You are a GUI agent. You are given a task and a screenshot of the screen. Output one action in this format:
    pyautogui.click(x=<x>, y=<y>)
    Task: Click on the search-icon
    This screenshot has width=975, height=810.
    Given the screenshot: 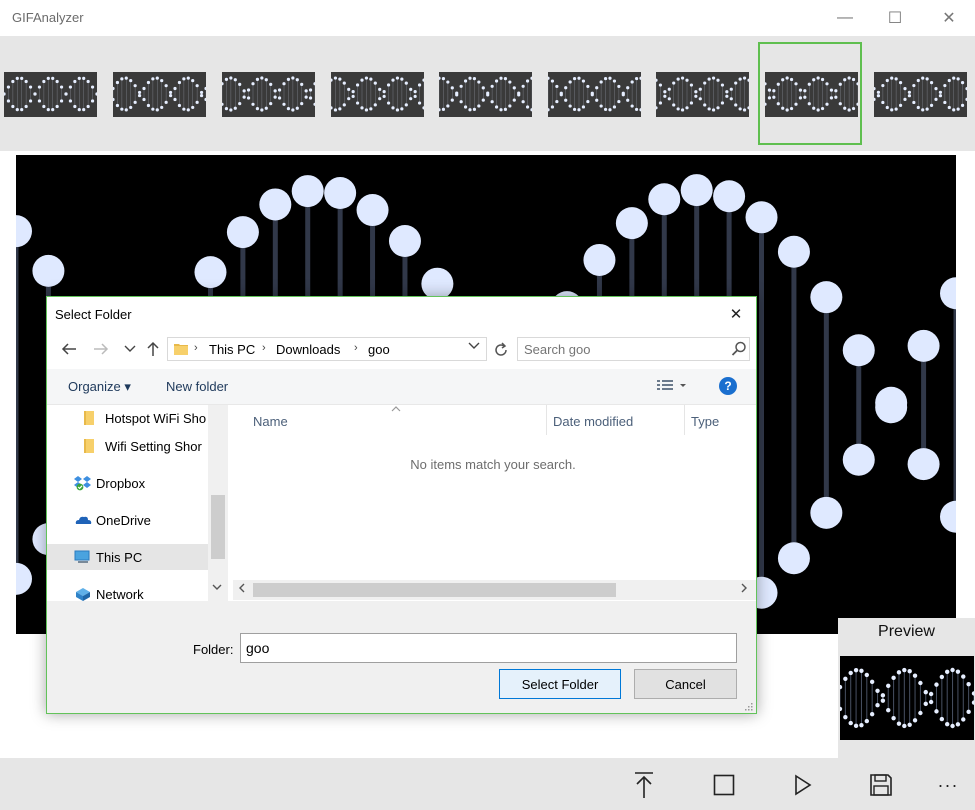 What is the action you would take?
    pyautogui.click(x=739, y=349)
    